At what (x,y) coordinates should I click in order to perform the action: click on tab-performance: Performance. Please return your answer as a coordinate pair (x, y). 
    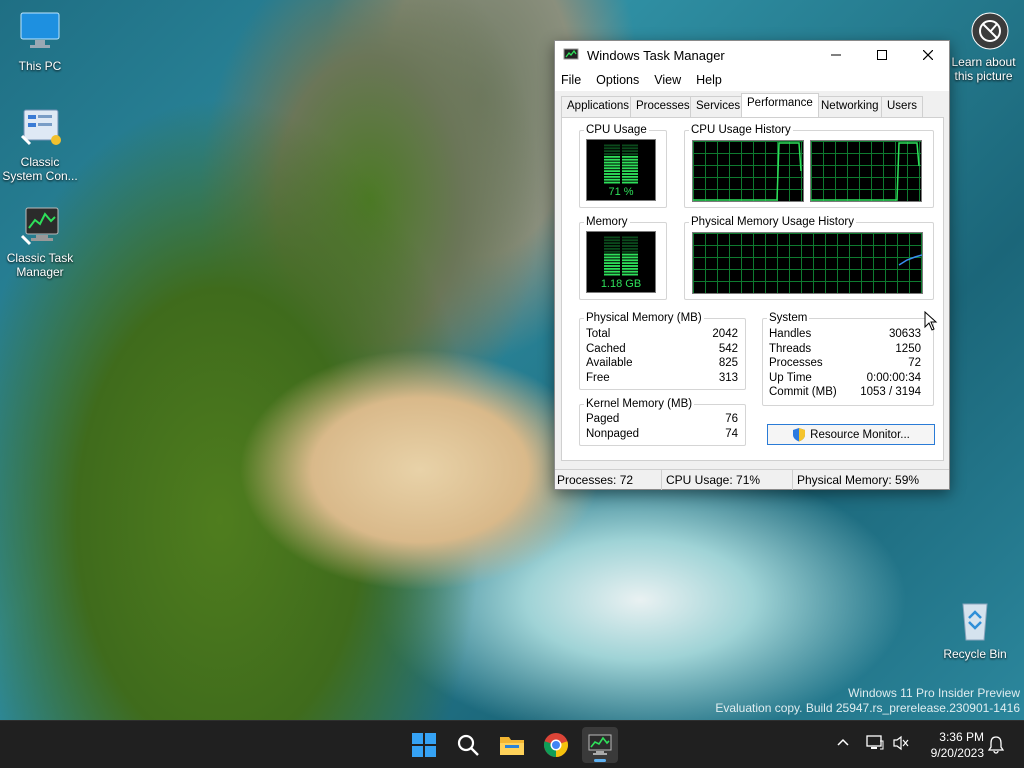
    Looking at the image, I should click on (780, 105).